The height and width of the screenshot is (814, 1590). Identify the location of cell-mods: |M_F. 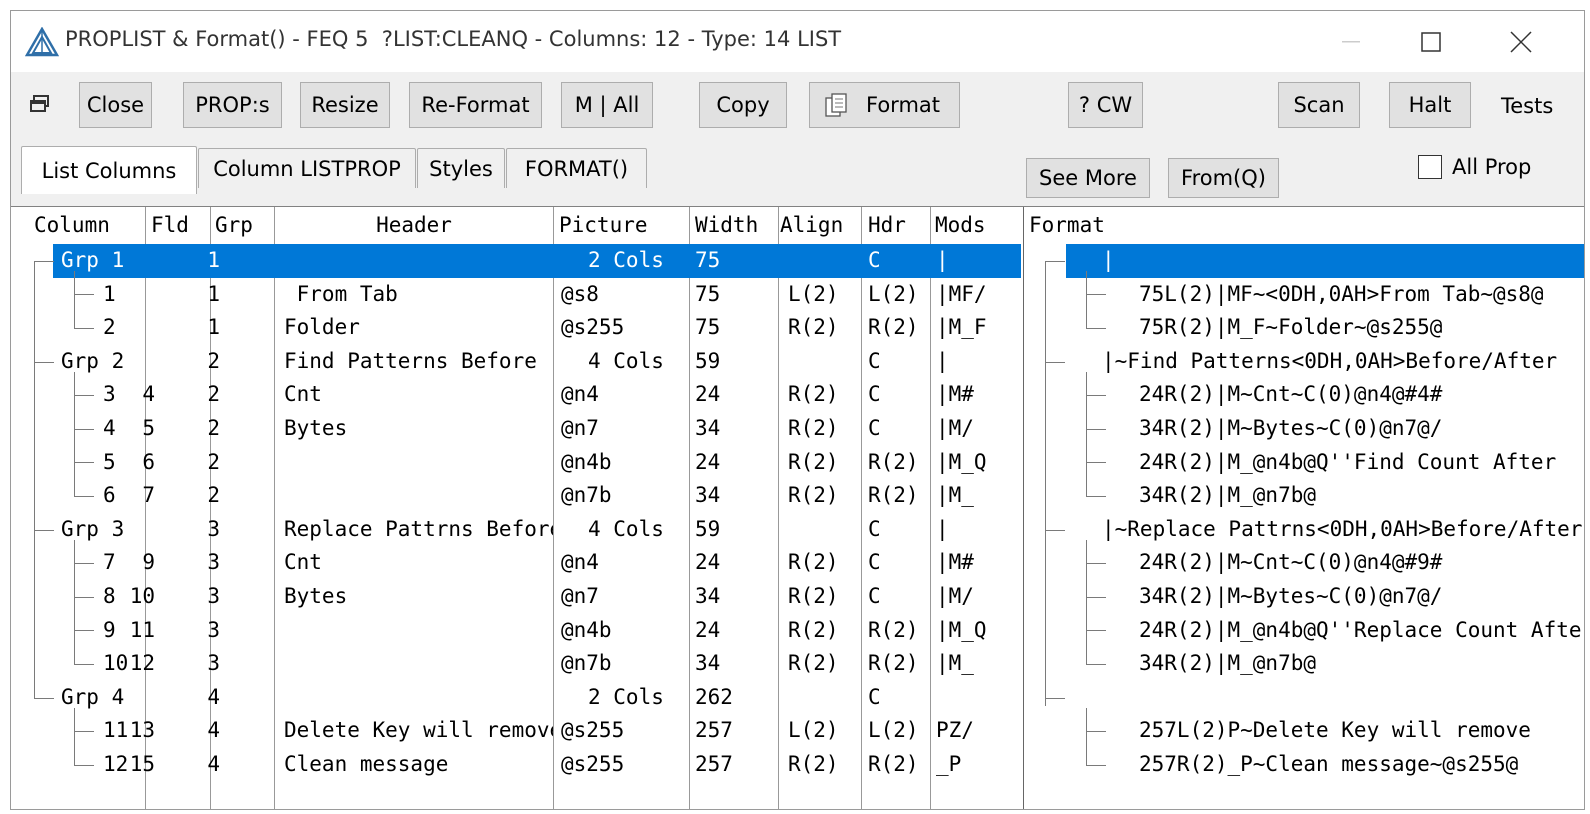
(961, 327).